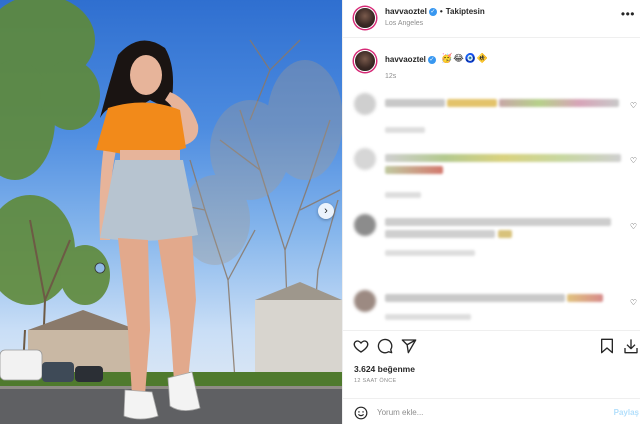 The image size is (640, 424). I want to click on chevron-right-icon: ›, so click(326, 211).